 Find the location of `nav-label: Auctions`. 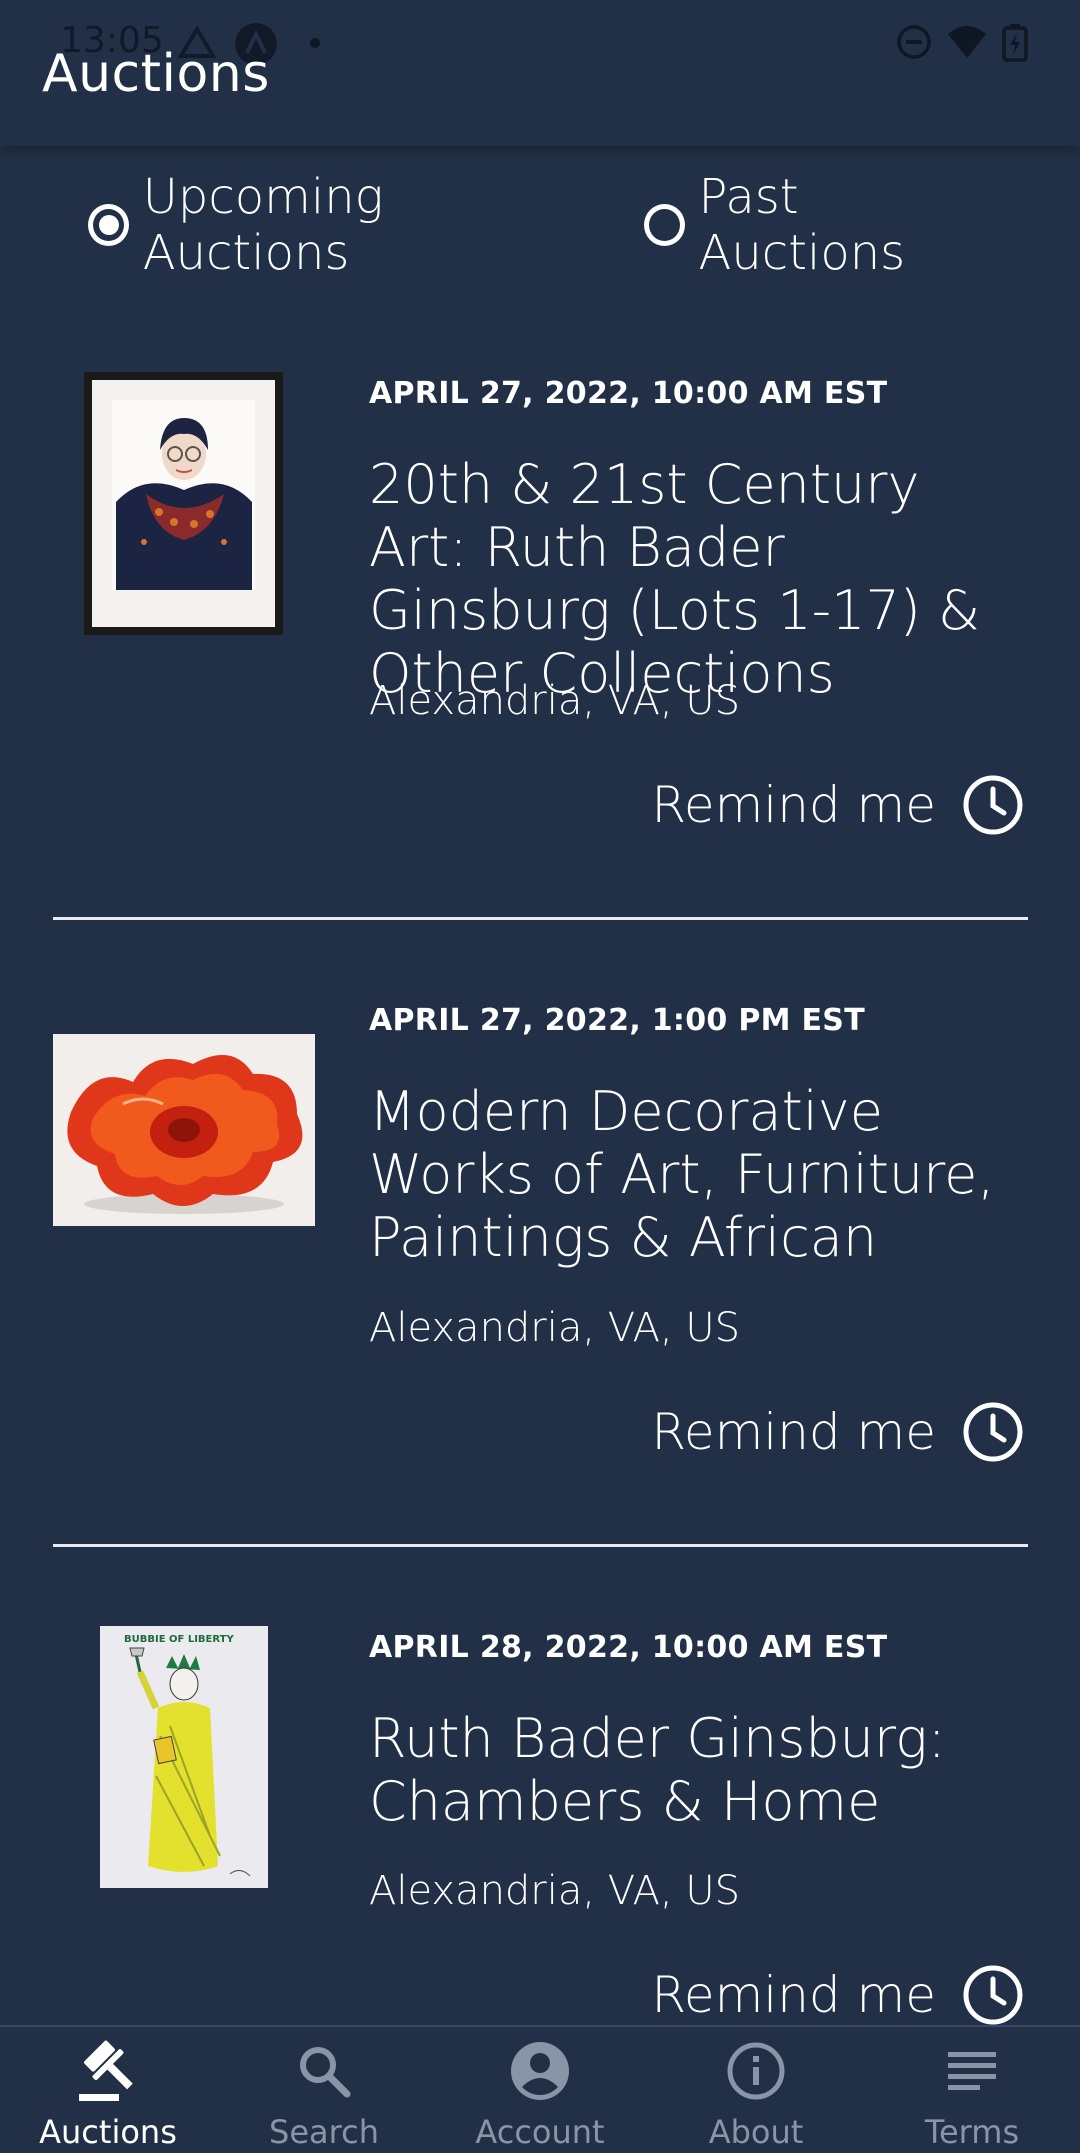

nav-label: Auctions is located at coordinates (108, 2132).